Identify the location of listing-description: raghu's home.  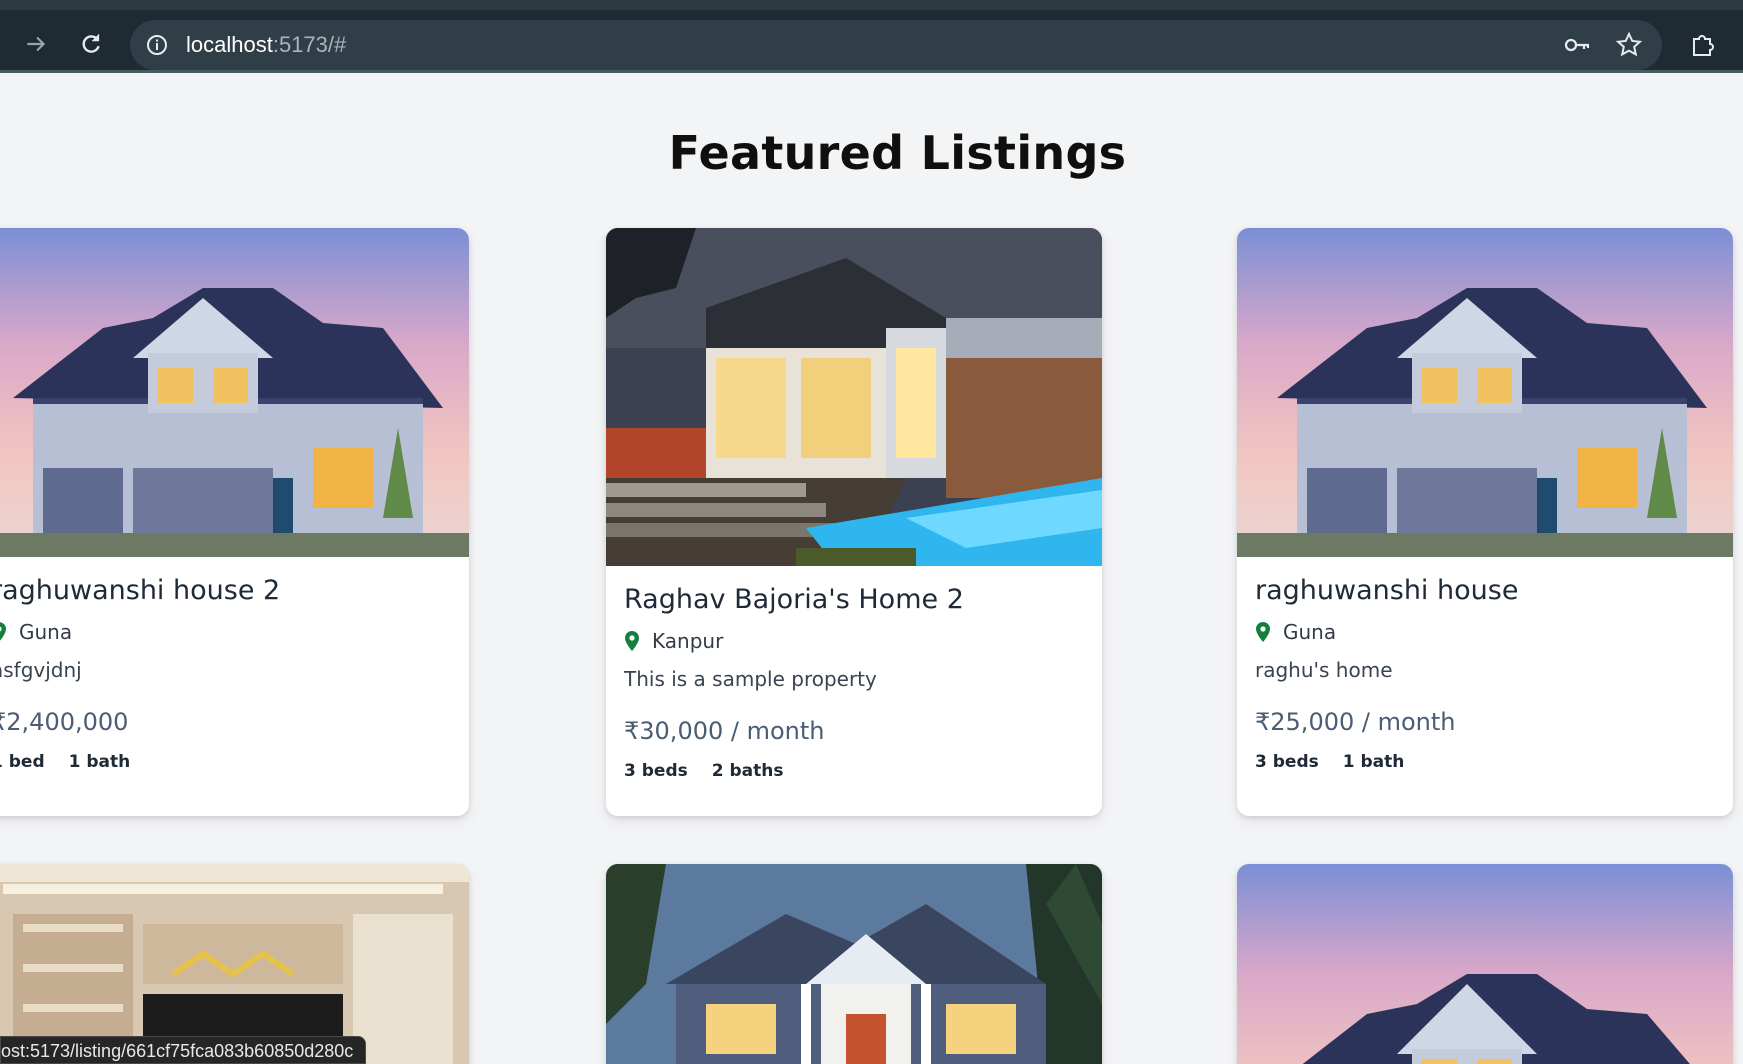
(1324, 670).